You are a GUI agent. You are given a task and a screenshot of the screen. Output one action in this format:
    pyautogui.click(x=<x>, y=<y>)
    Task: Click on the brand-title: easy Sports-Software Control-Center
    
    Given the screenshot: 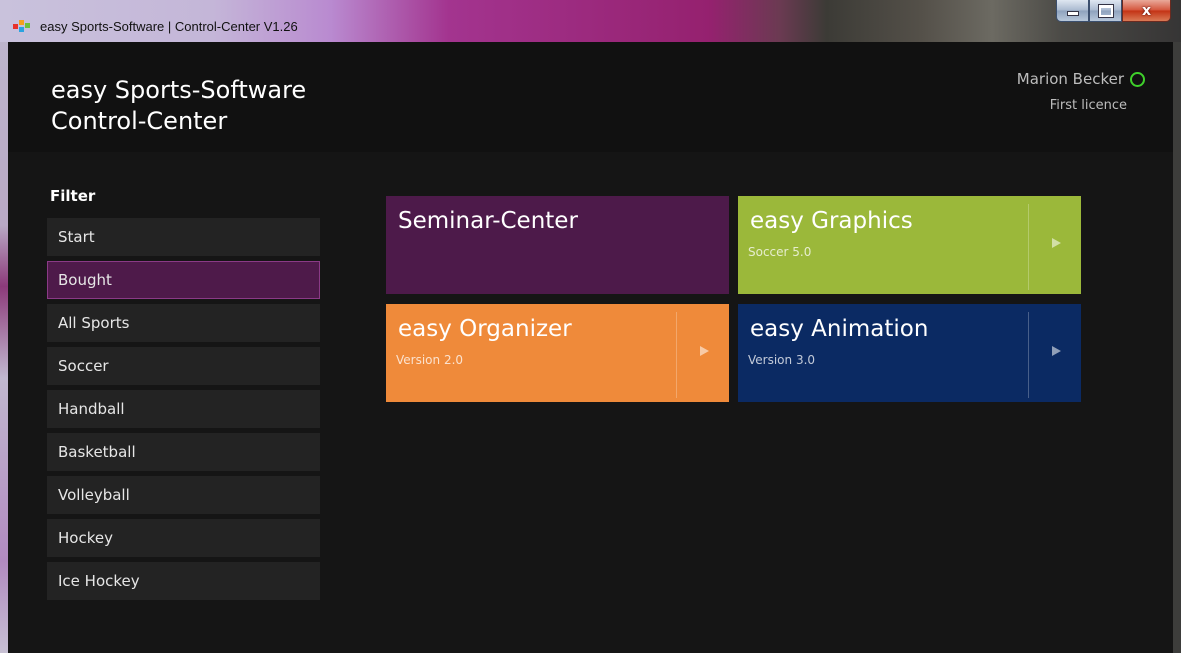 What is the action you would take?
    pyautogui.click(x=178, y=106)
    